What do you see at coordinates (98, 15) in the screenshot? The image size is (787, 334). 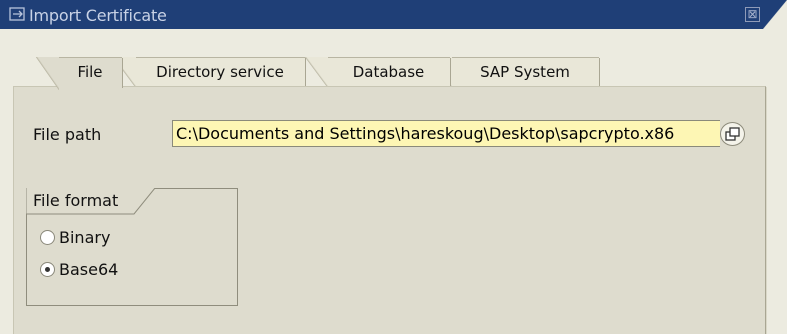 I see `window-title: Import Certificate` at bounding box center [98, 15].